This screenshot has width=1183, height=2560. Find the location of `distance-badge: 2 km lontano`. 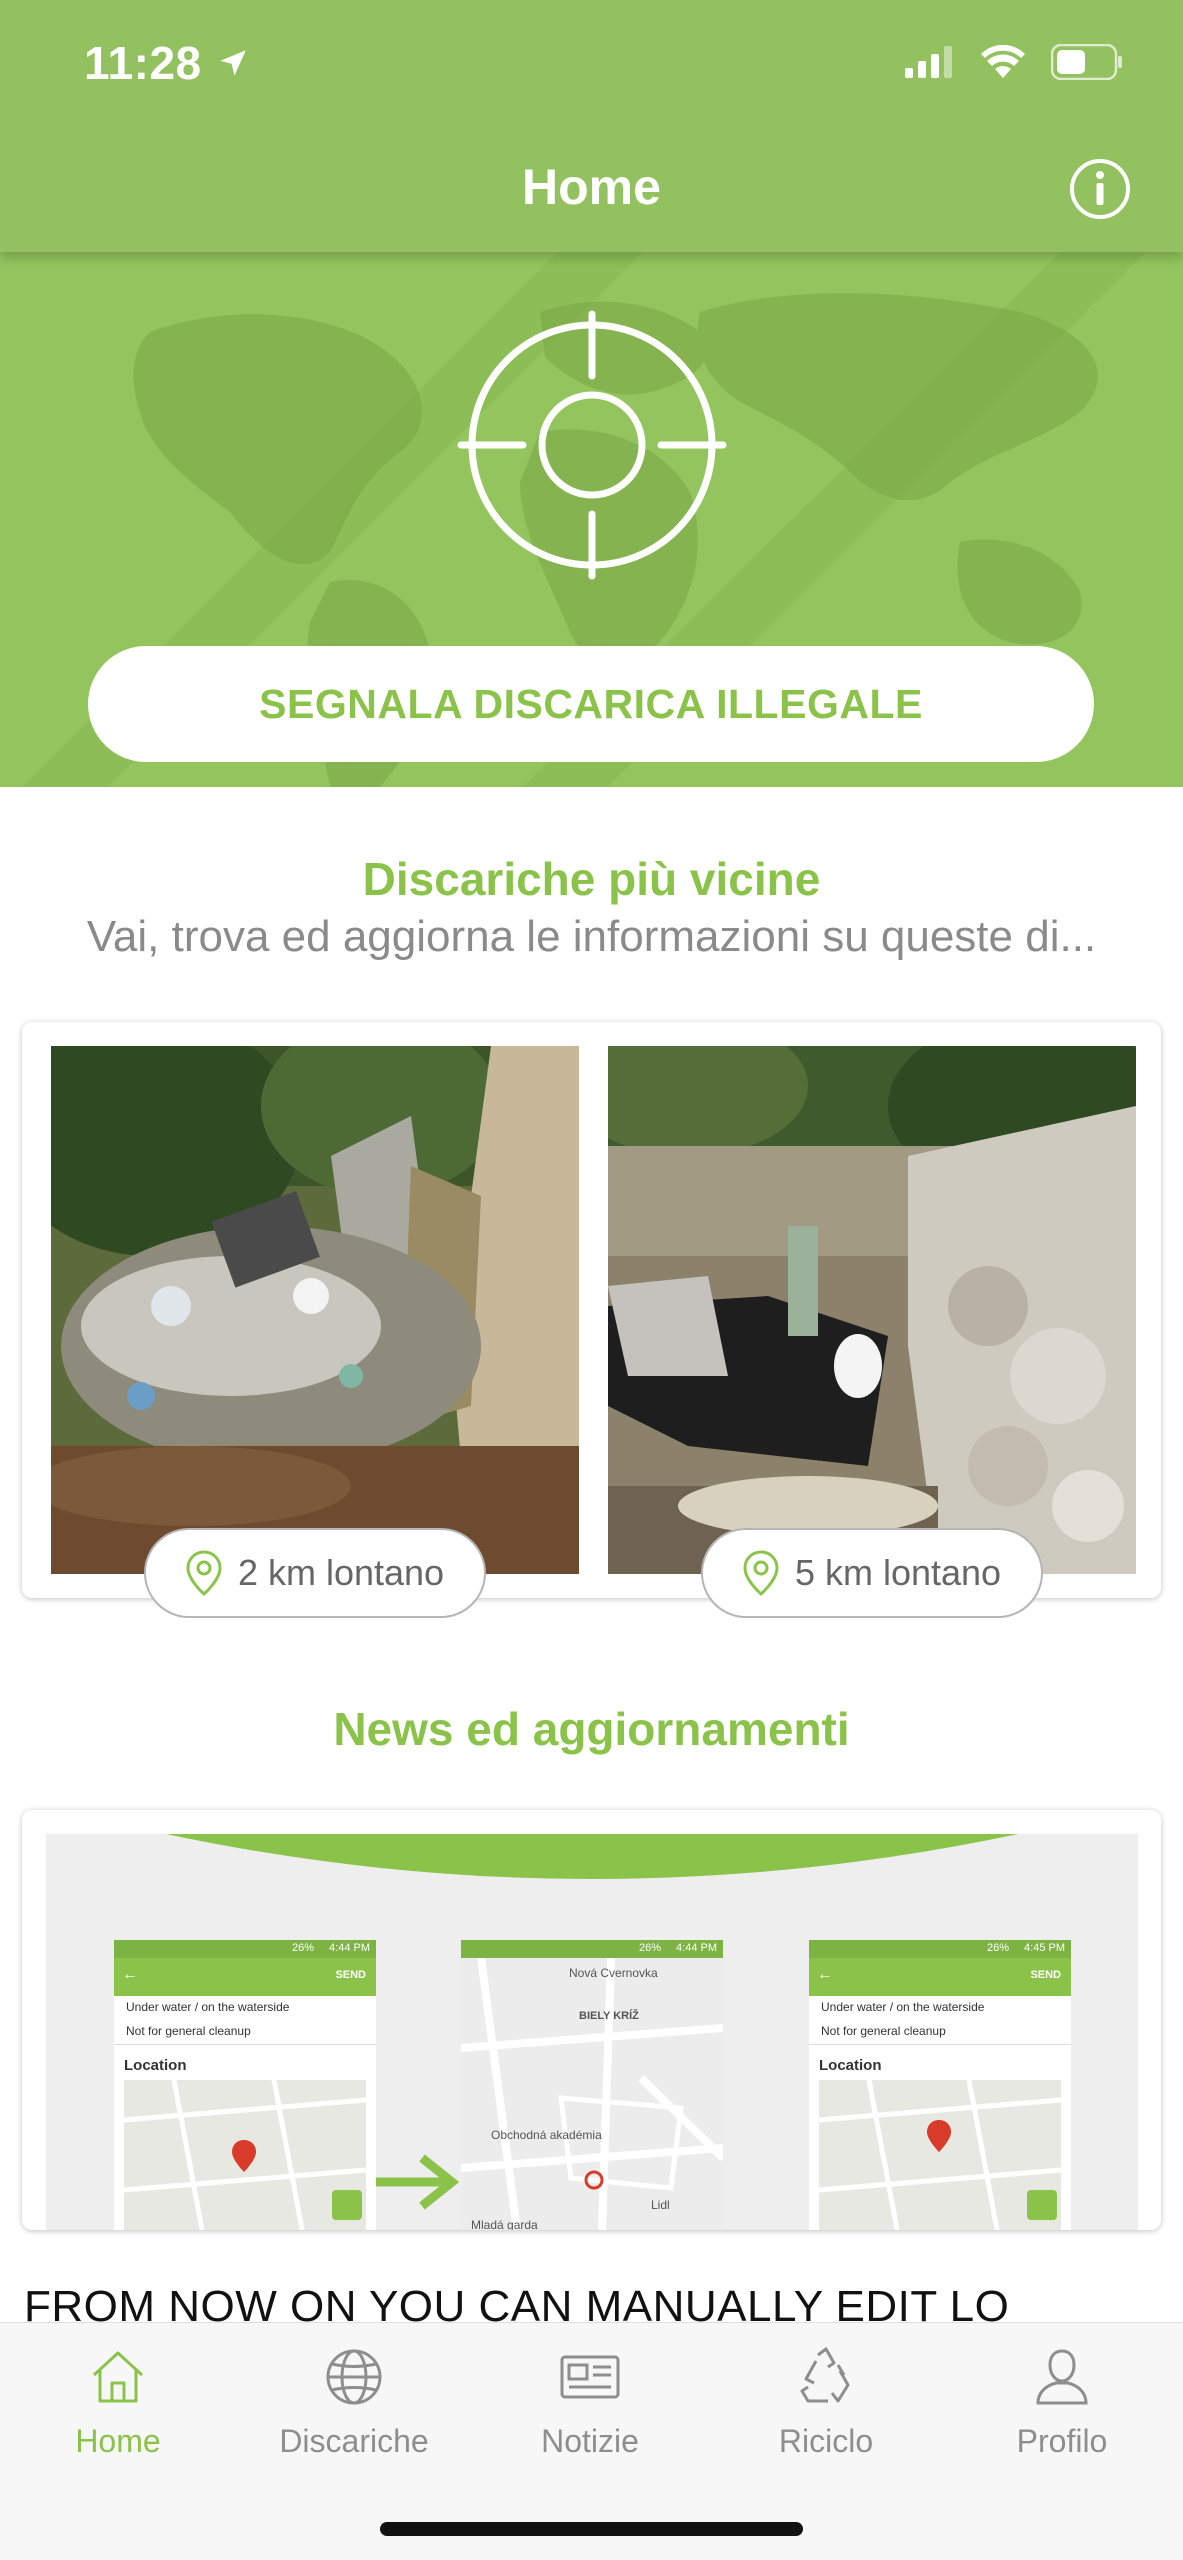

distance-badge: 2 km lontano is located at coordinates (315, 1573).